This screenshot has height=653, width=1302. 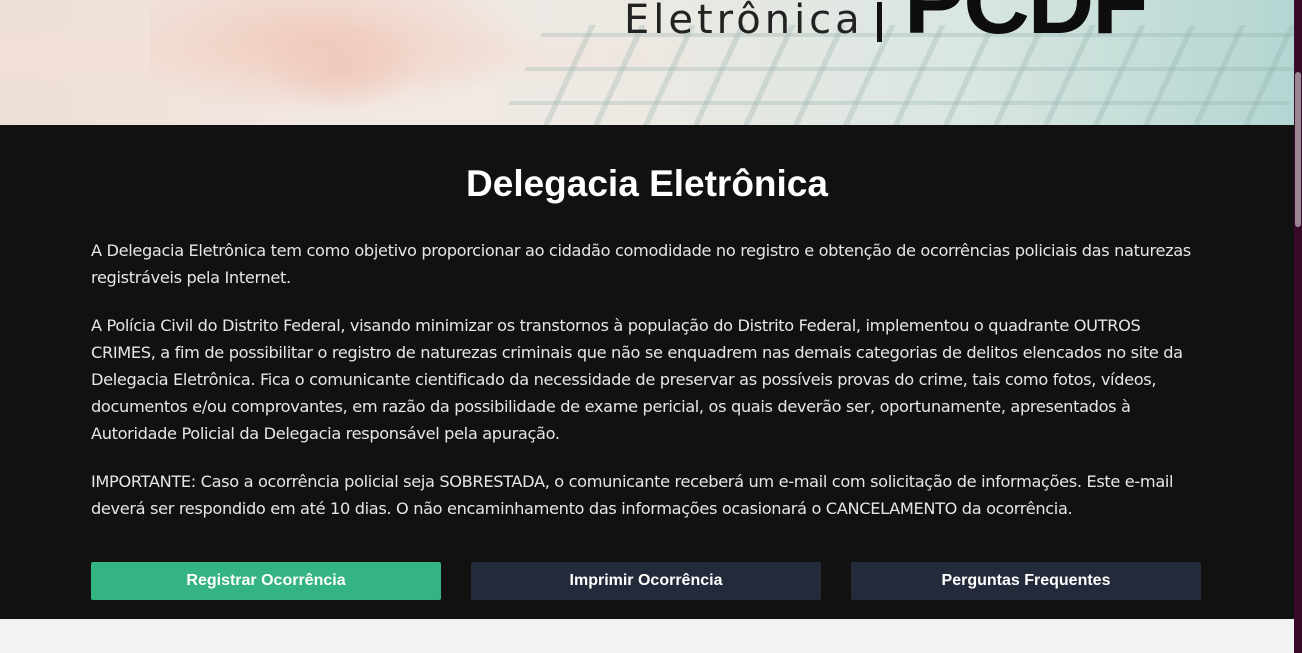 What do you see at coordinates (340, 65) in the screenshot?
I see `hero-finger-image` at bounding box center [340, 65].